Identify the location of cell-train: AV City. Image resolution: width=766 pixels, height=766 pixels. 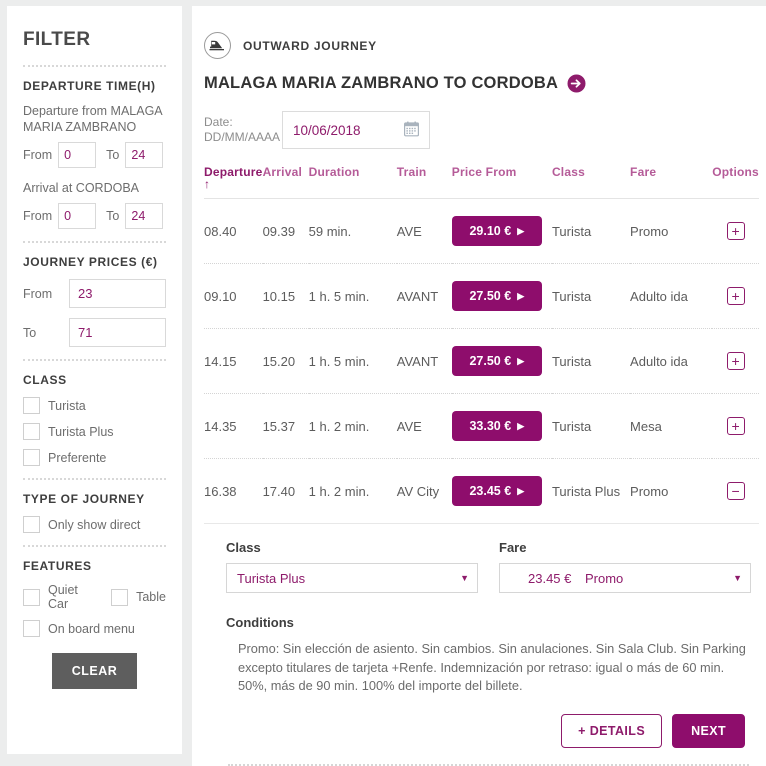
(424, 491).